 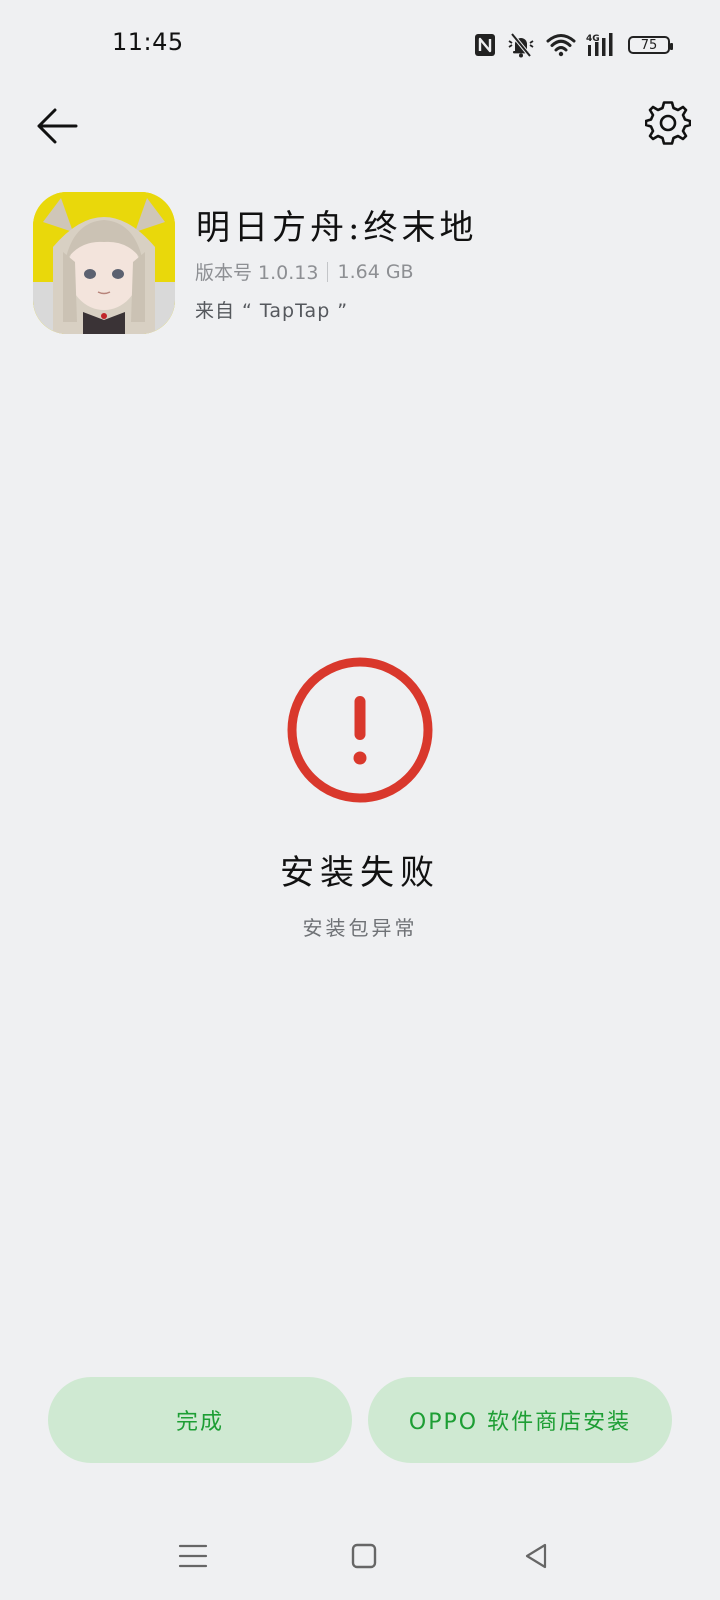 I want to click on battery-level: 75, so click(x=649, y=45).